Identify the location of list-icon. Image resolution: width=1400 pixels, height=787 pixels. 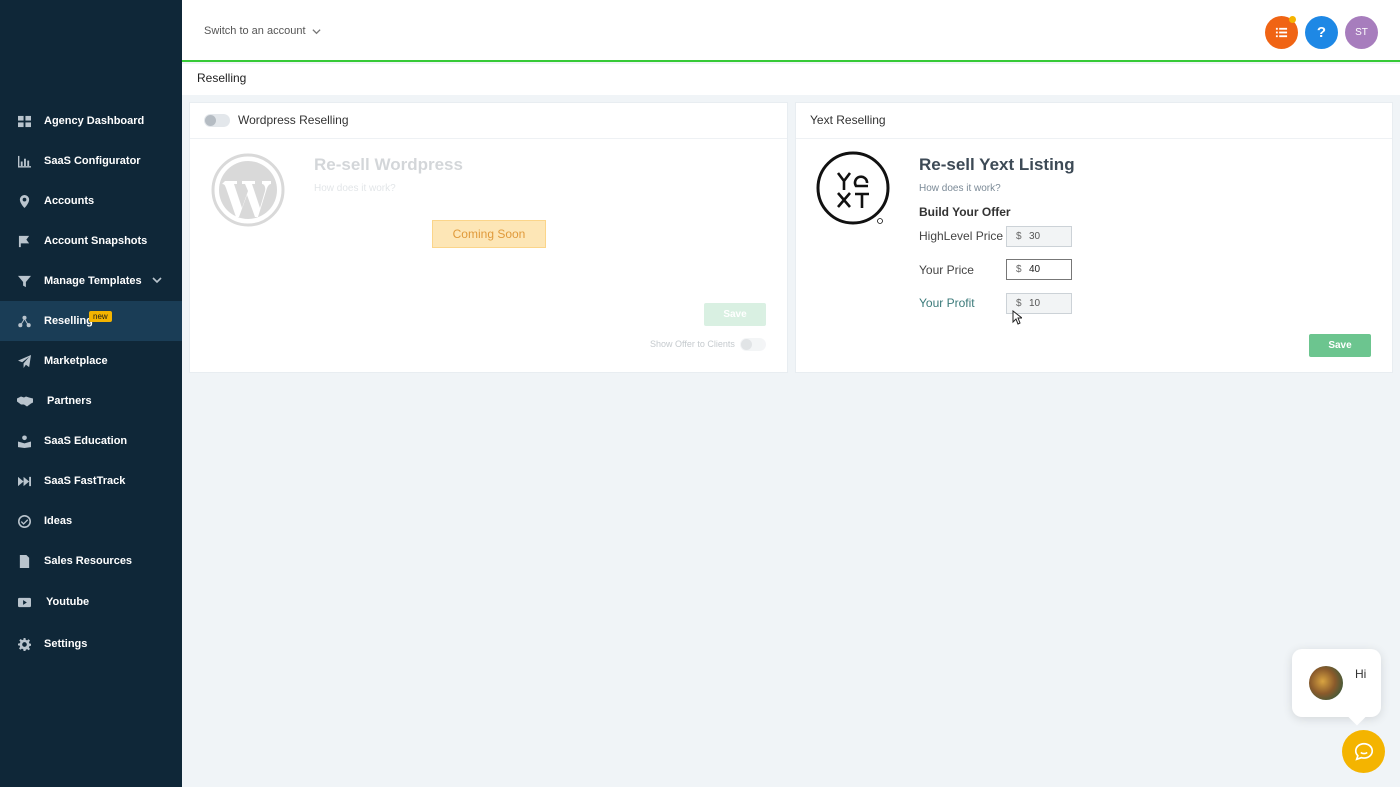
(1281, 32).